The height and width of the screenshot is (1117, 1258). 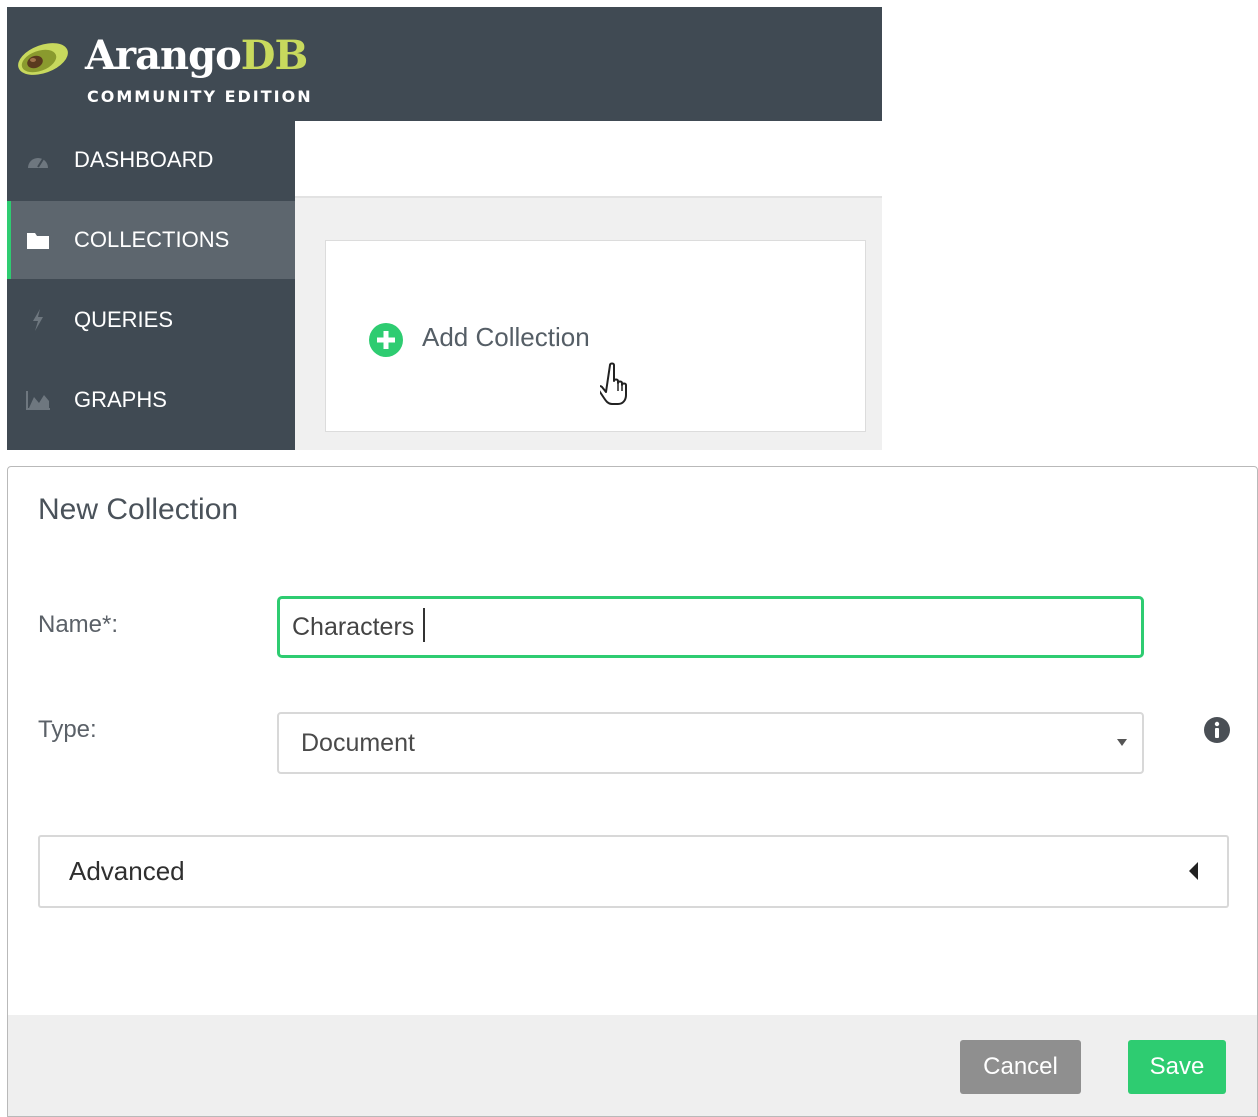 What do you see at coordinates (424, 625) in the screenshot?
I see `text-caret` at bounding box center [424, 625].